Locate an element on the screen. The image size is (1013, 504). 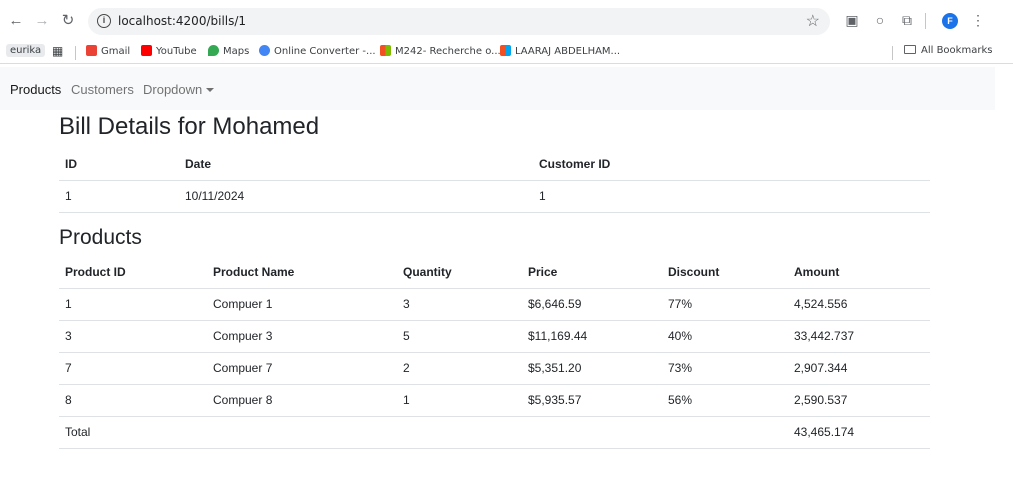
bookmark-maps: Maps is located at coordinates (228, 51).